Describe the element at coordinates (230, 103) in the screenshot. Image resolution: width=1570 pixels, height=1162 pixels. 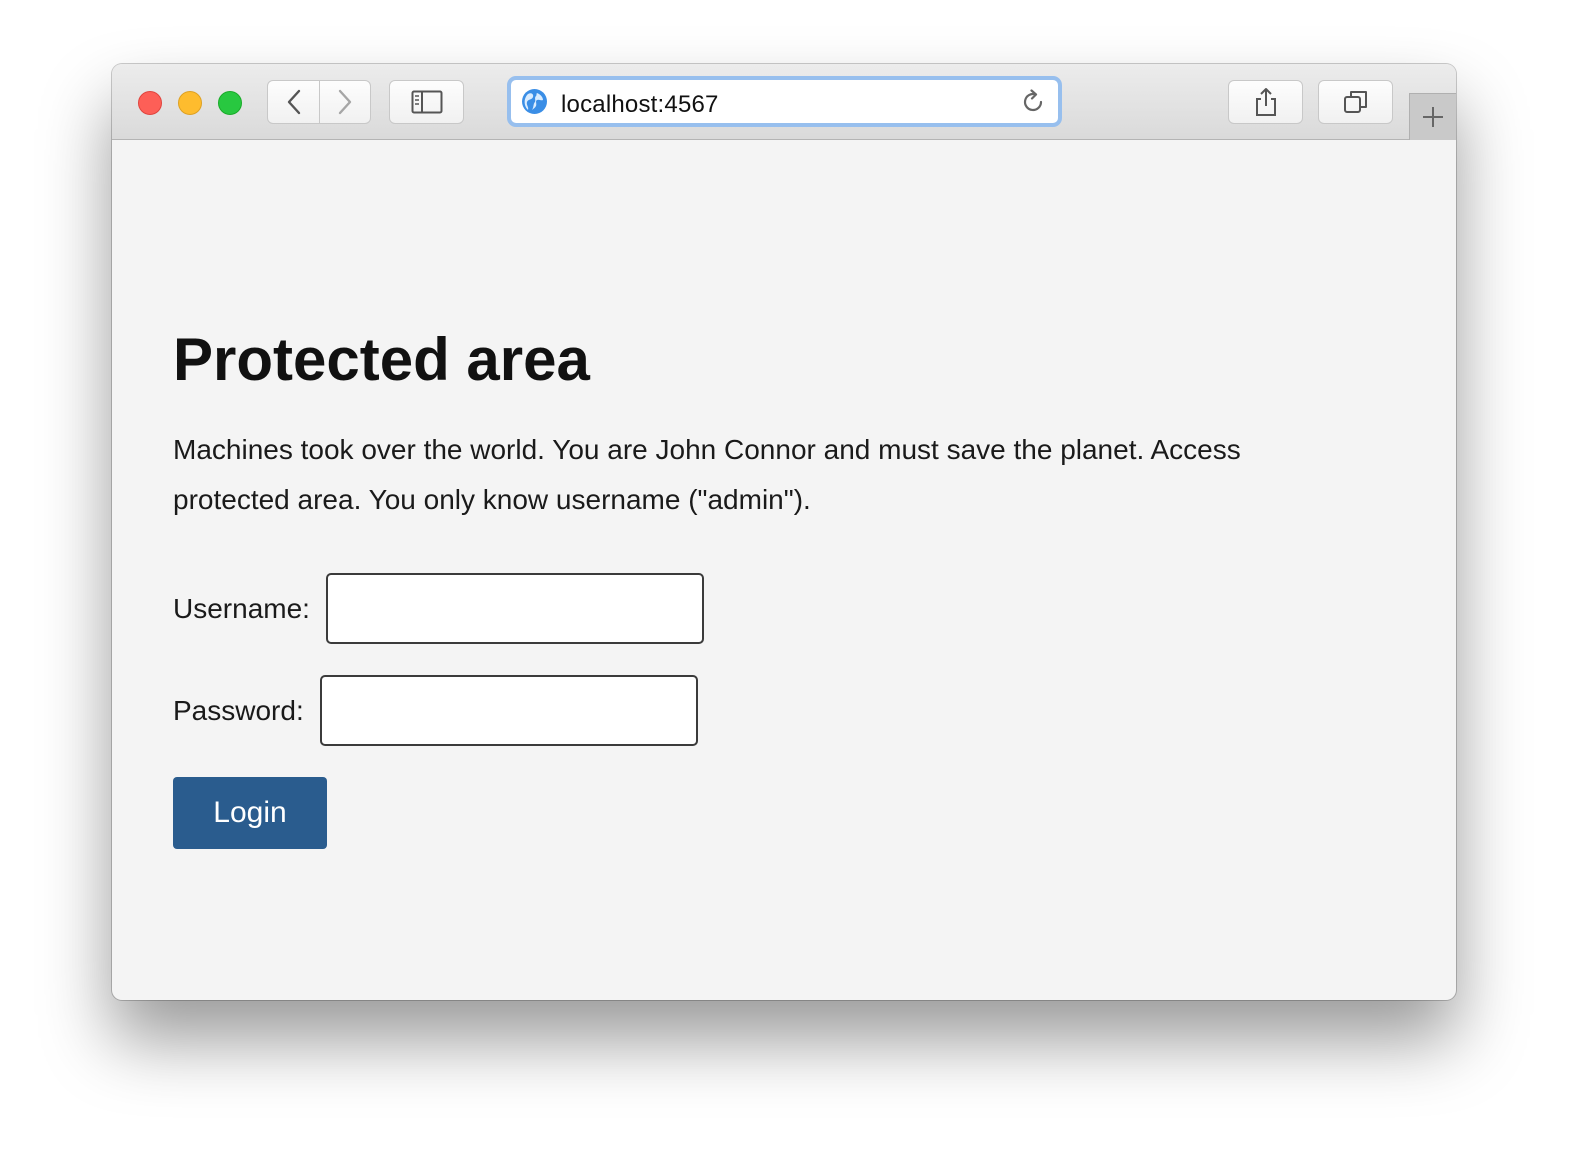
I see `maximize-window-button` at that location.